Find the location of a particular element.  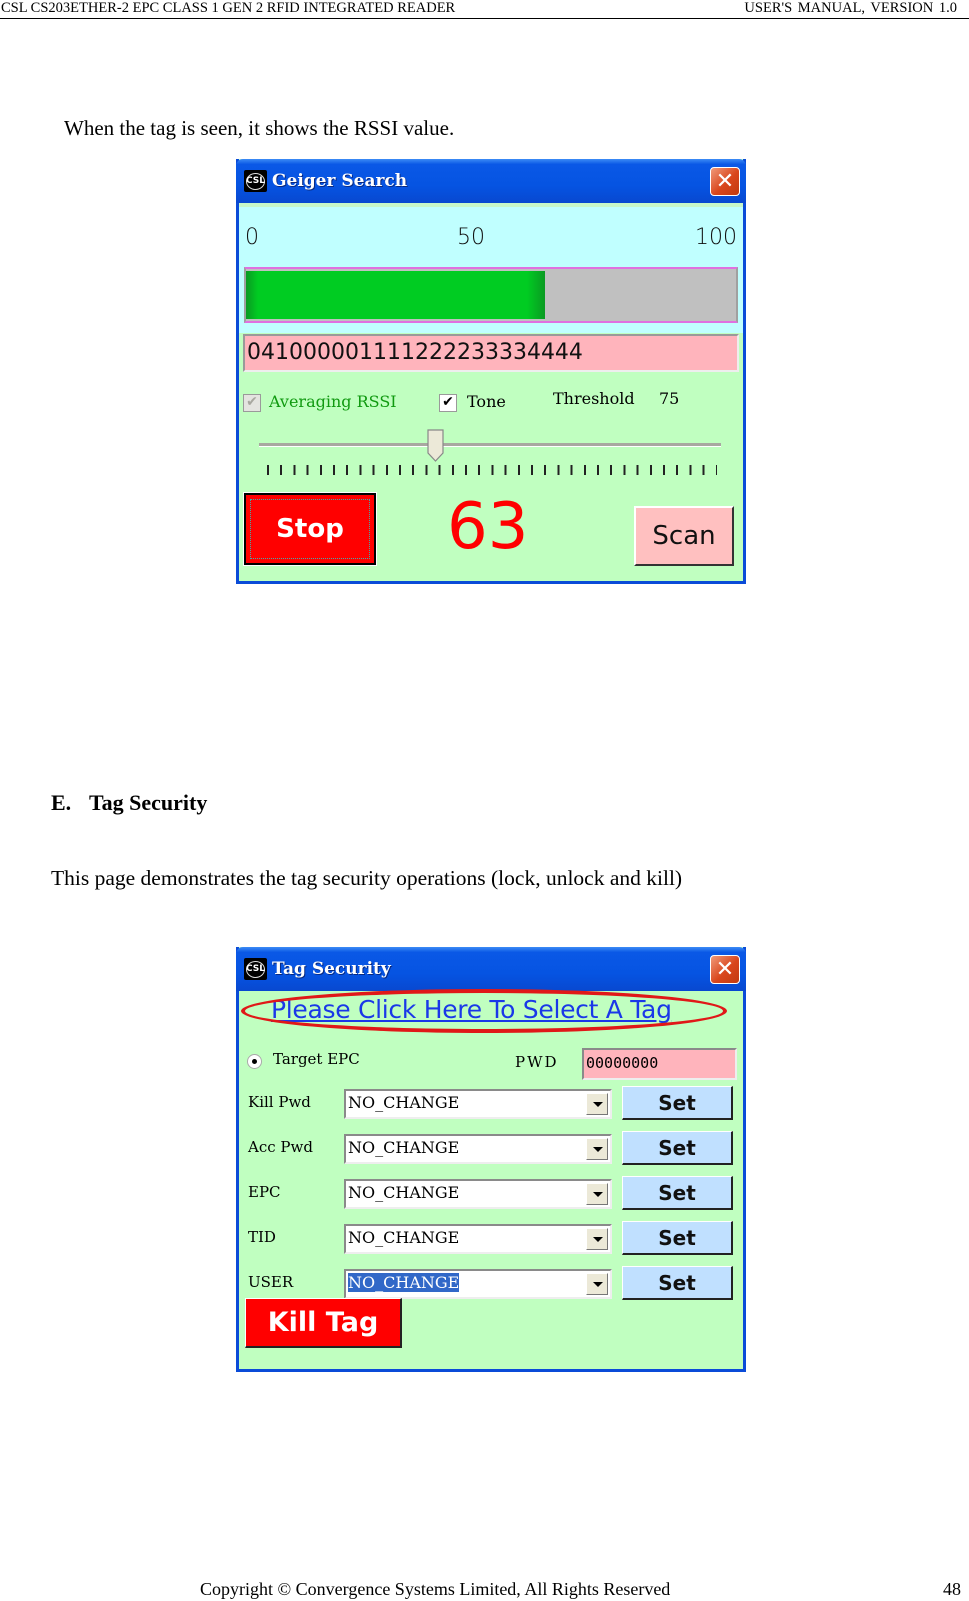

threshold-value: 75 is located at coordinates (669, 398).